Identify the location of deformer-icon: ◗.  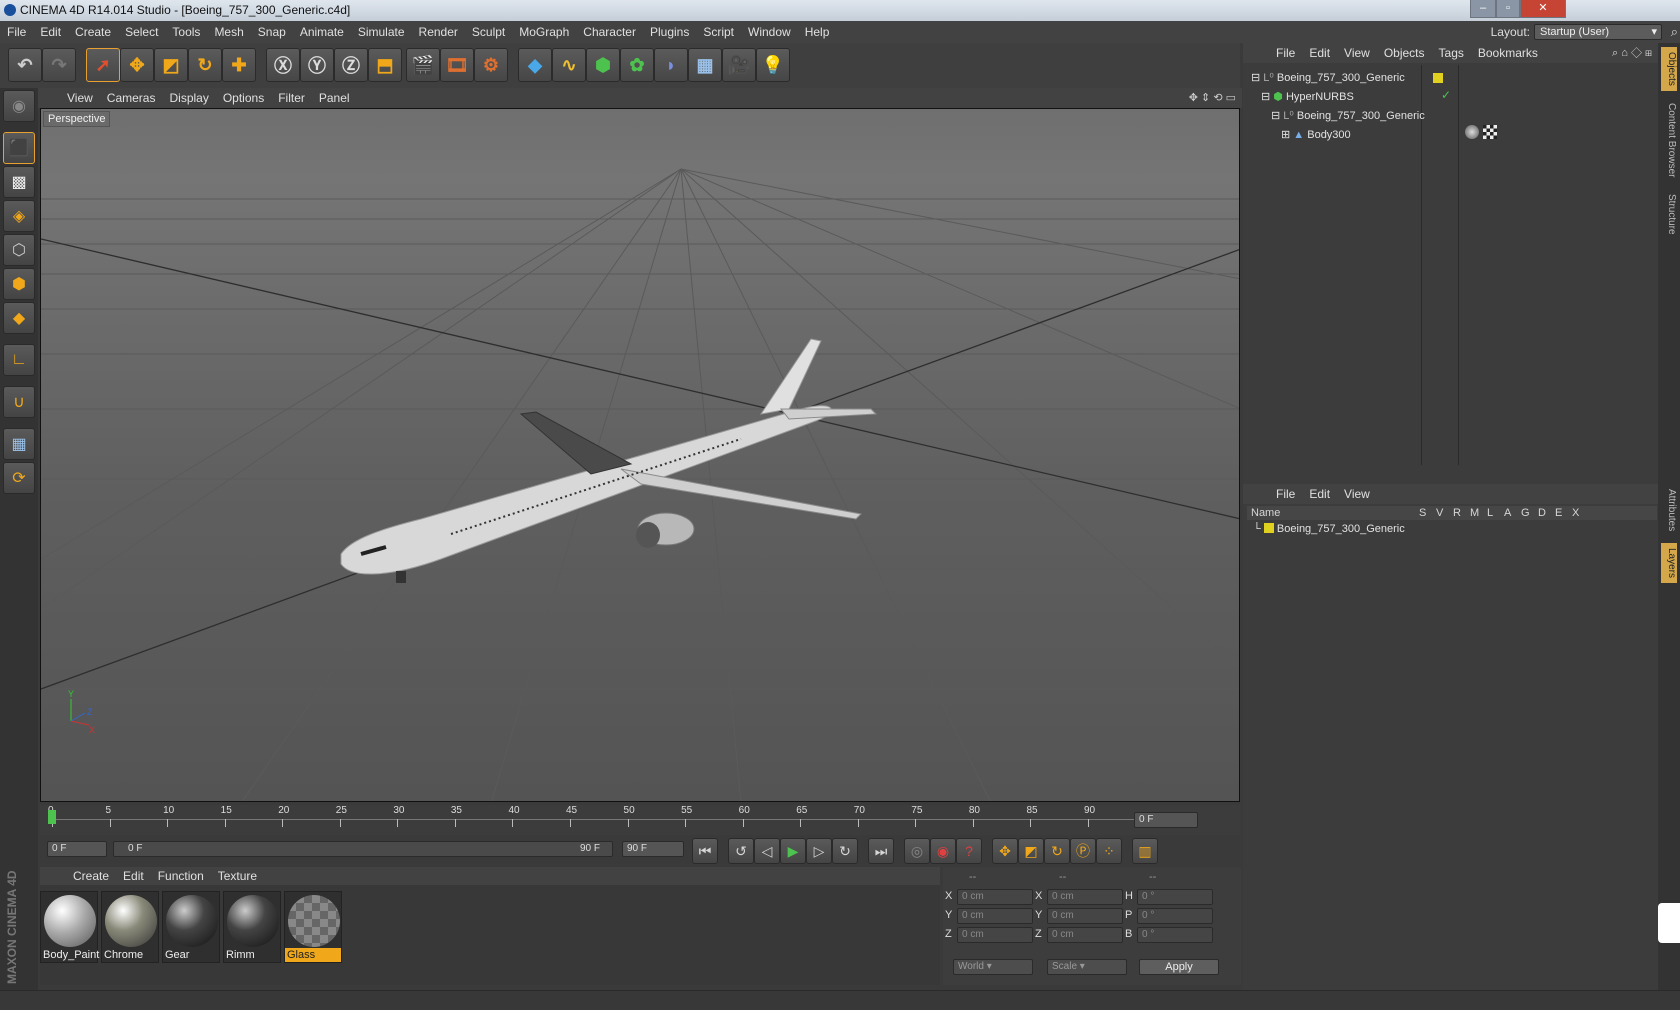
(671, 65).